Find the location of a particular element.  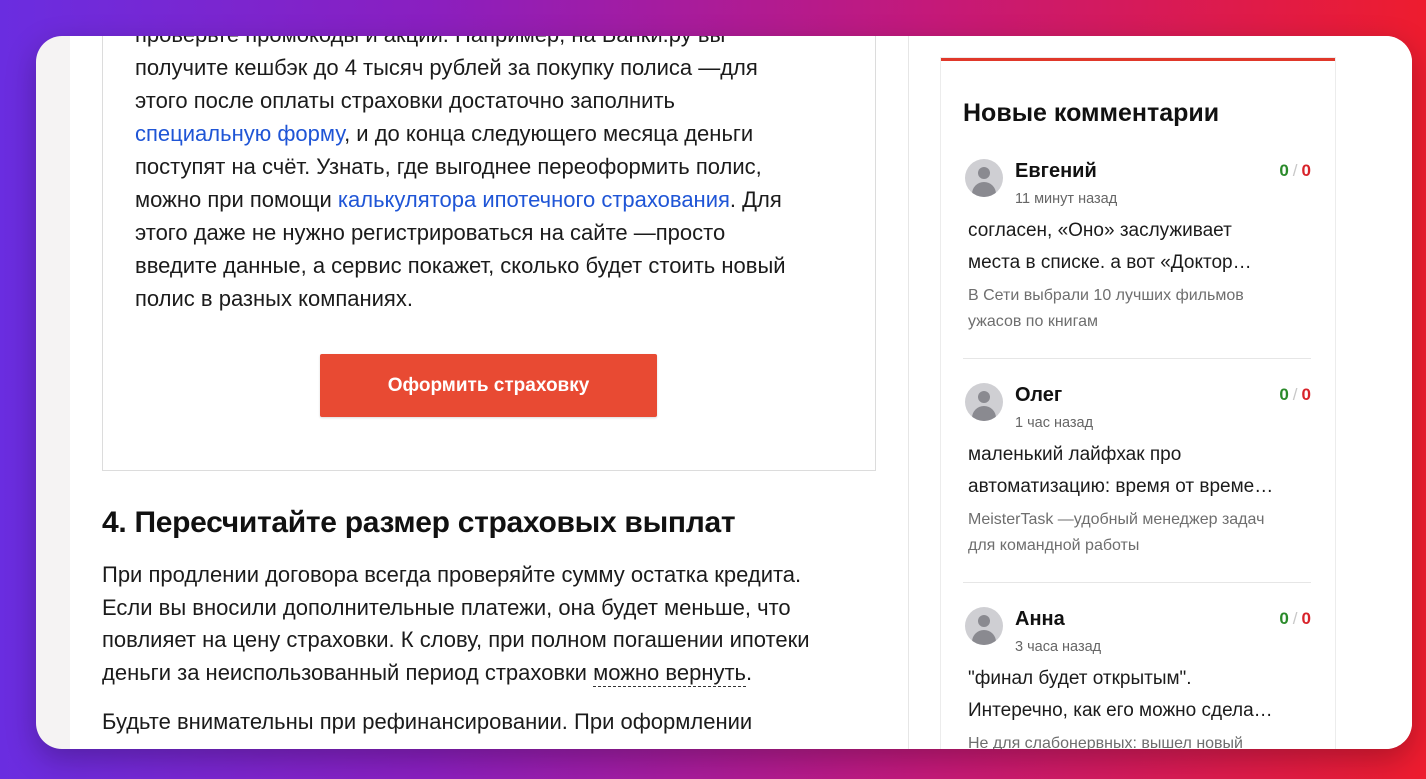

promo-line-tail: , и до конца следующего месяца деньги is located at coordinates (549, 133).